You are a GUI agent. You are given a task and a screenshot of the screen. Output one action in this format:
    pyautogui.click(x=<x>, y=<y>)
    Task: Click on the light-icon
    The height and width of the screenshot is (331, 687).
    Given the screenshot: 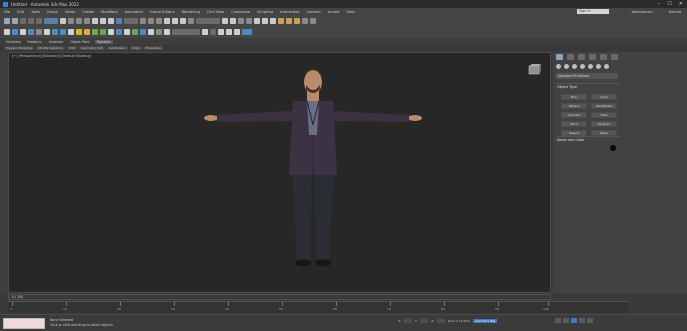 What is the action you would take?
    pyautogui.click(x=71, y=32)
    